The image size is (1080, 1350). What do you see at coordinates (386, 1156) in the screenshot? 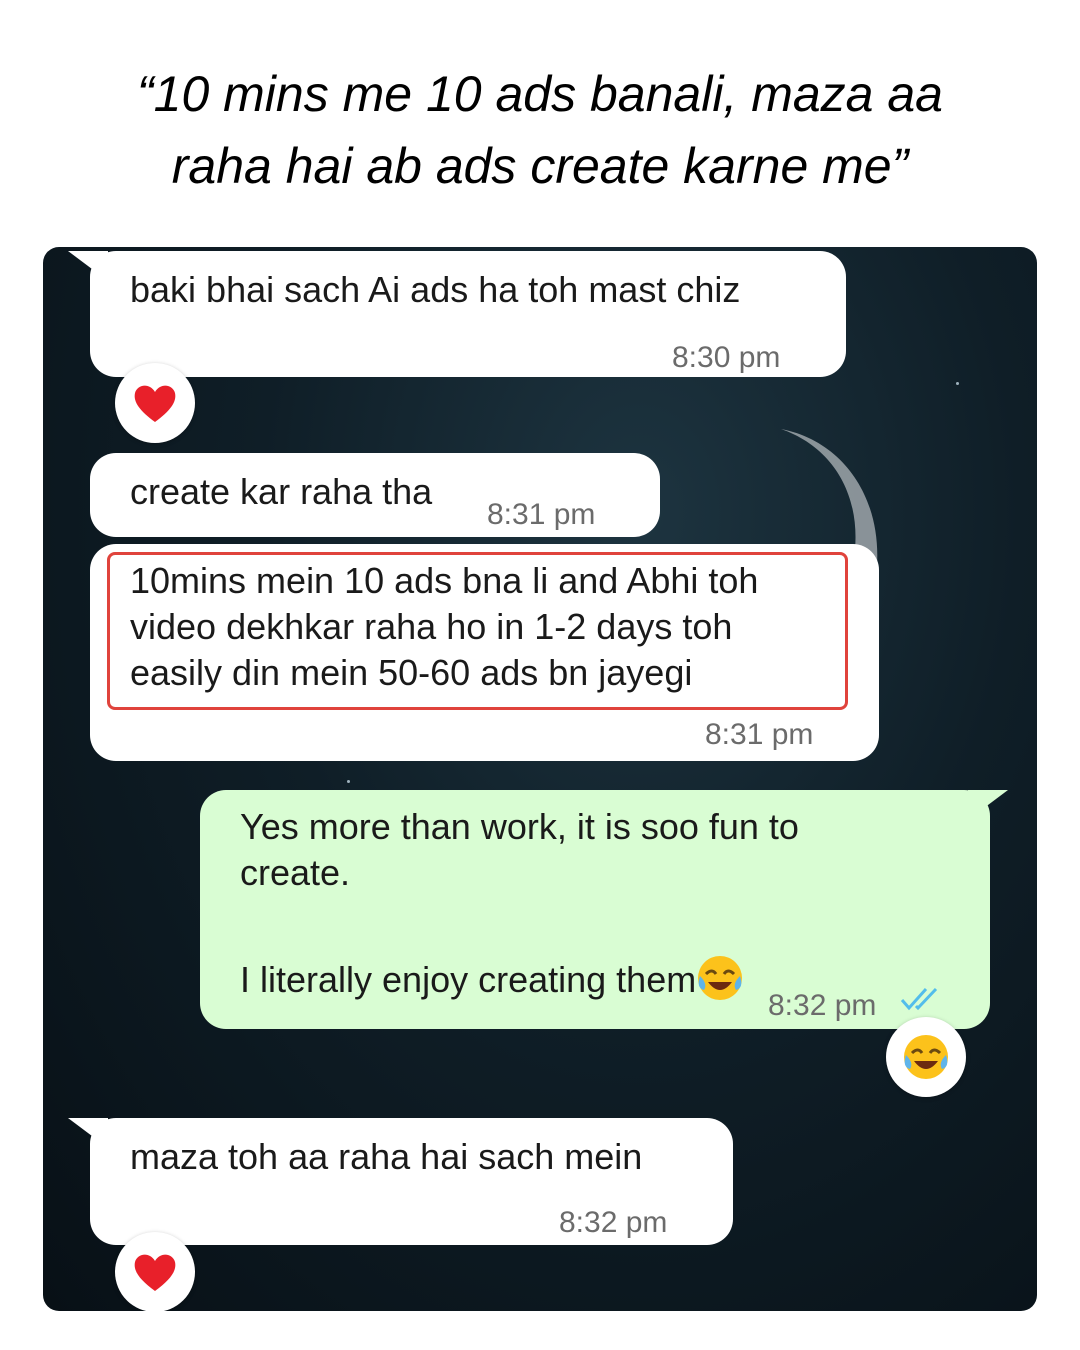
I see `message-text: maza toh aa raha hai sach mein` at bounding box center [386, 1156].